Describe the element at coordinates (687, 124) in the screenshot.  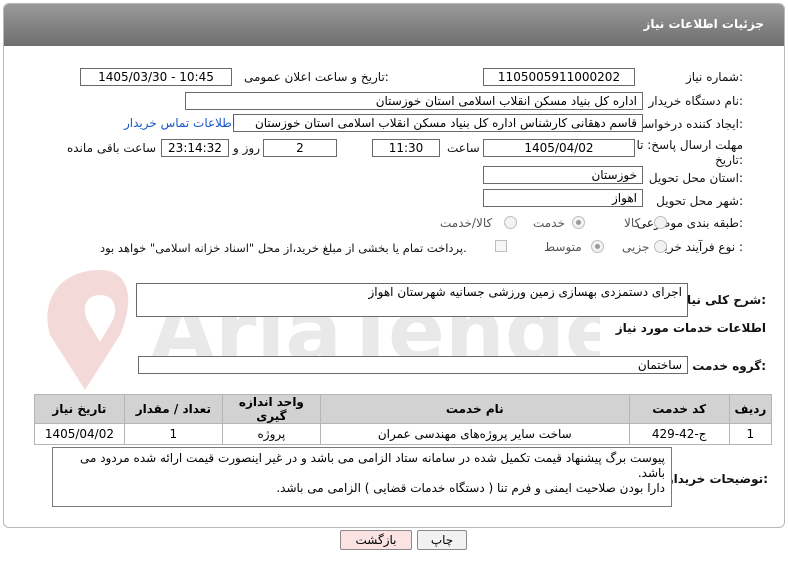
I see `creator-label: ایجاد کننده درخواست:` at that location.